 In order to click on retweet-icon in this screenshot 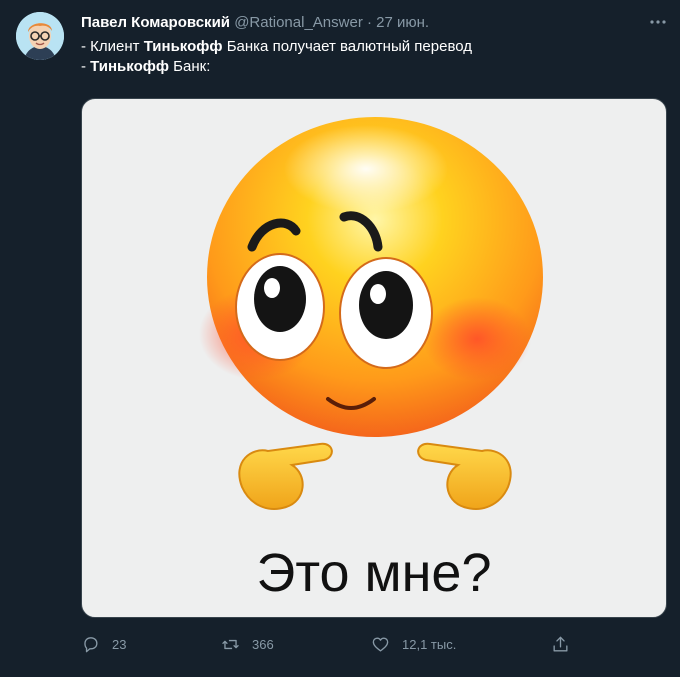, I will do `click(230, 644)`.